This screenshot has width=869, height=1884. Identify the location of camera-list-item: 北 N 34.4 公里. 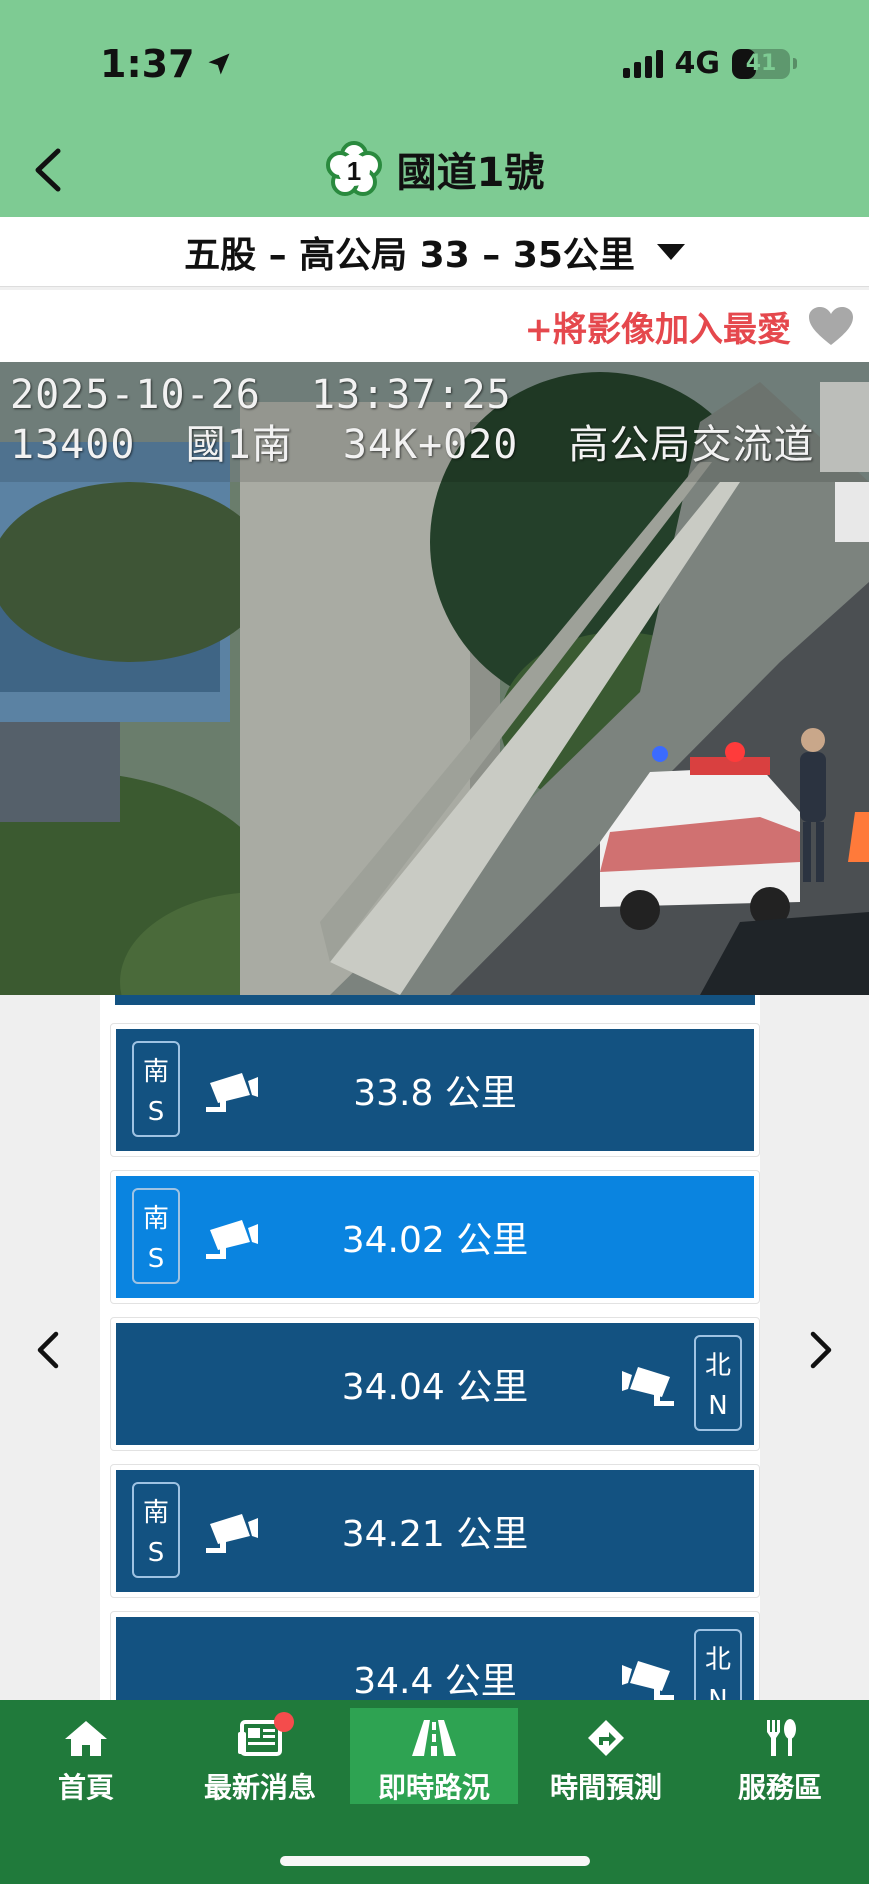
(435, 1655).